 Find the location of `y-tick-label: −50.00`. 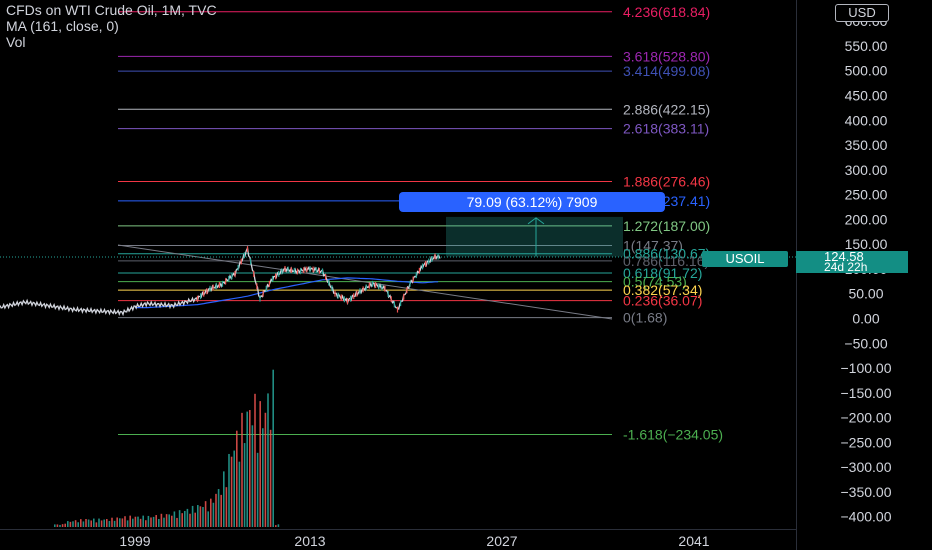

y-tick-label: −50.00 is located at coordinates (865, 343).